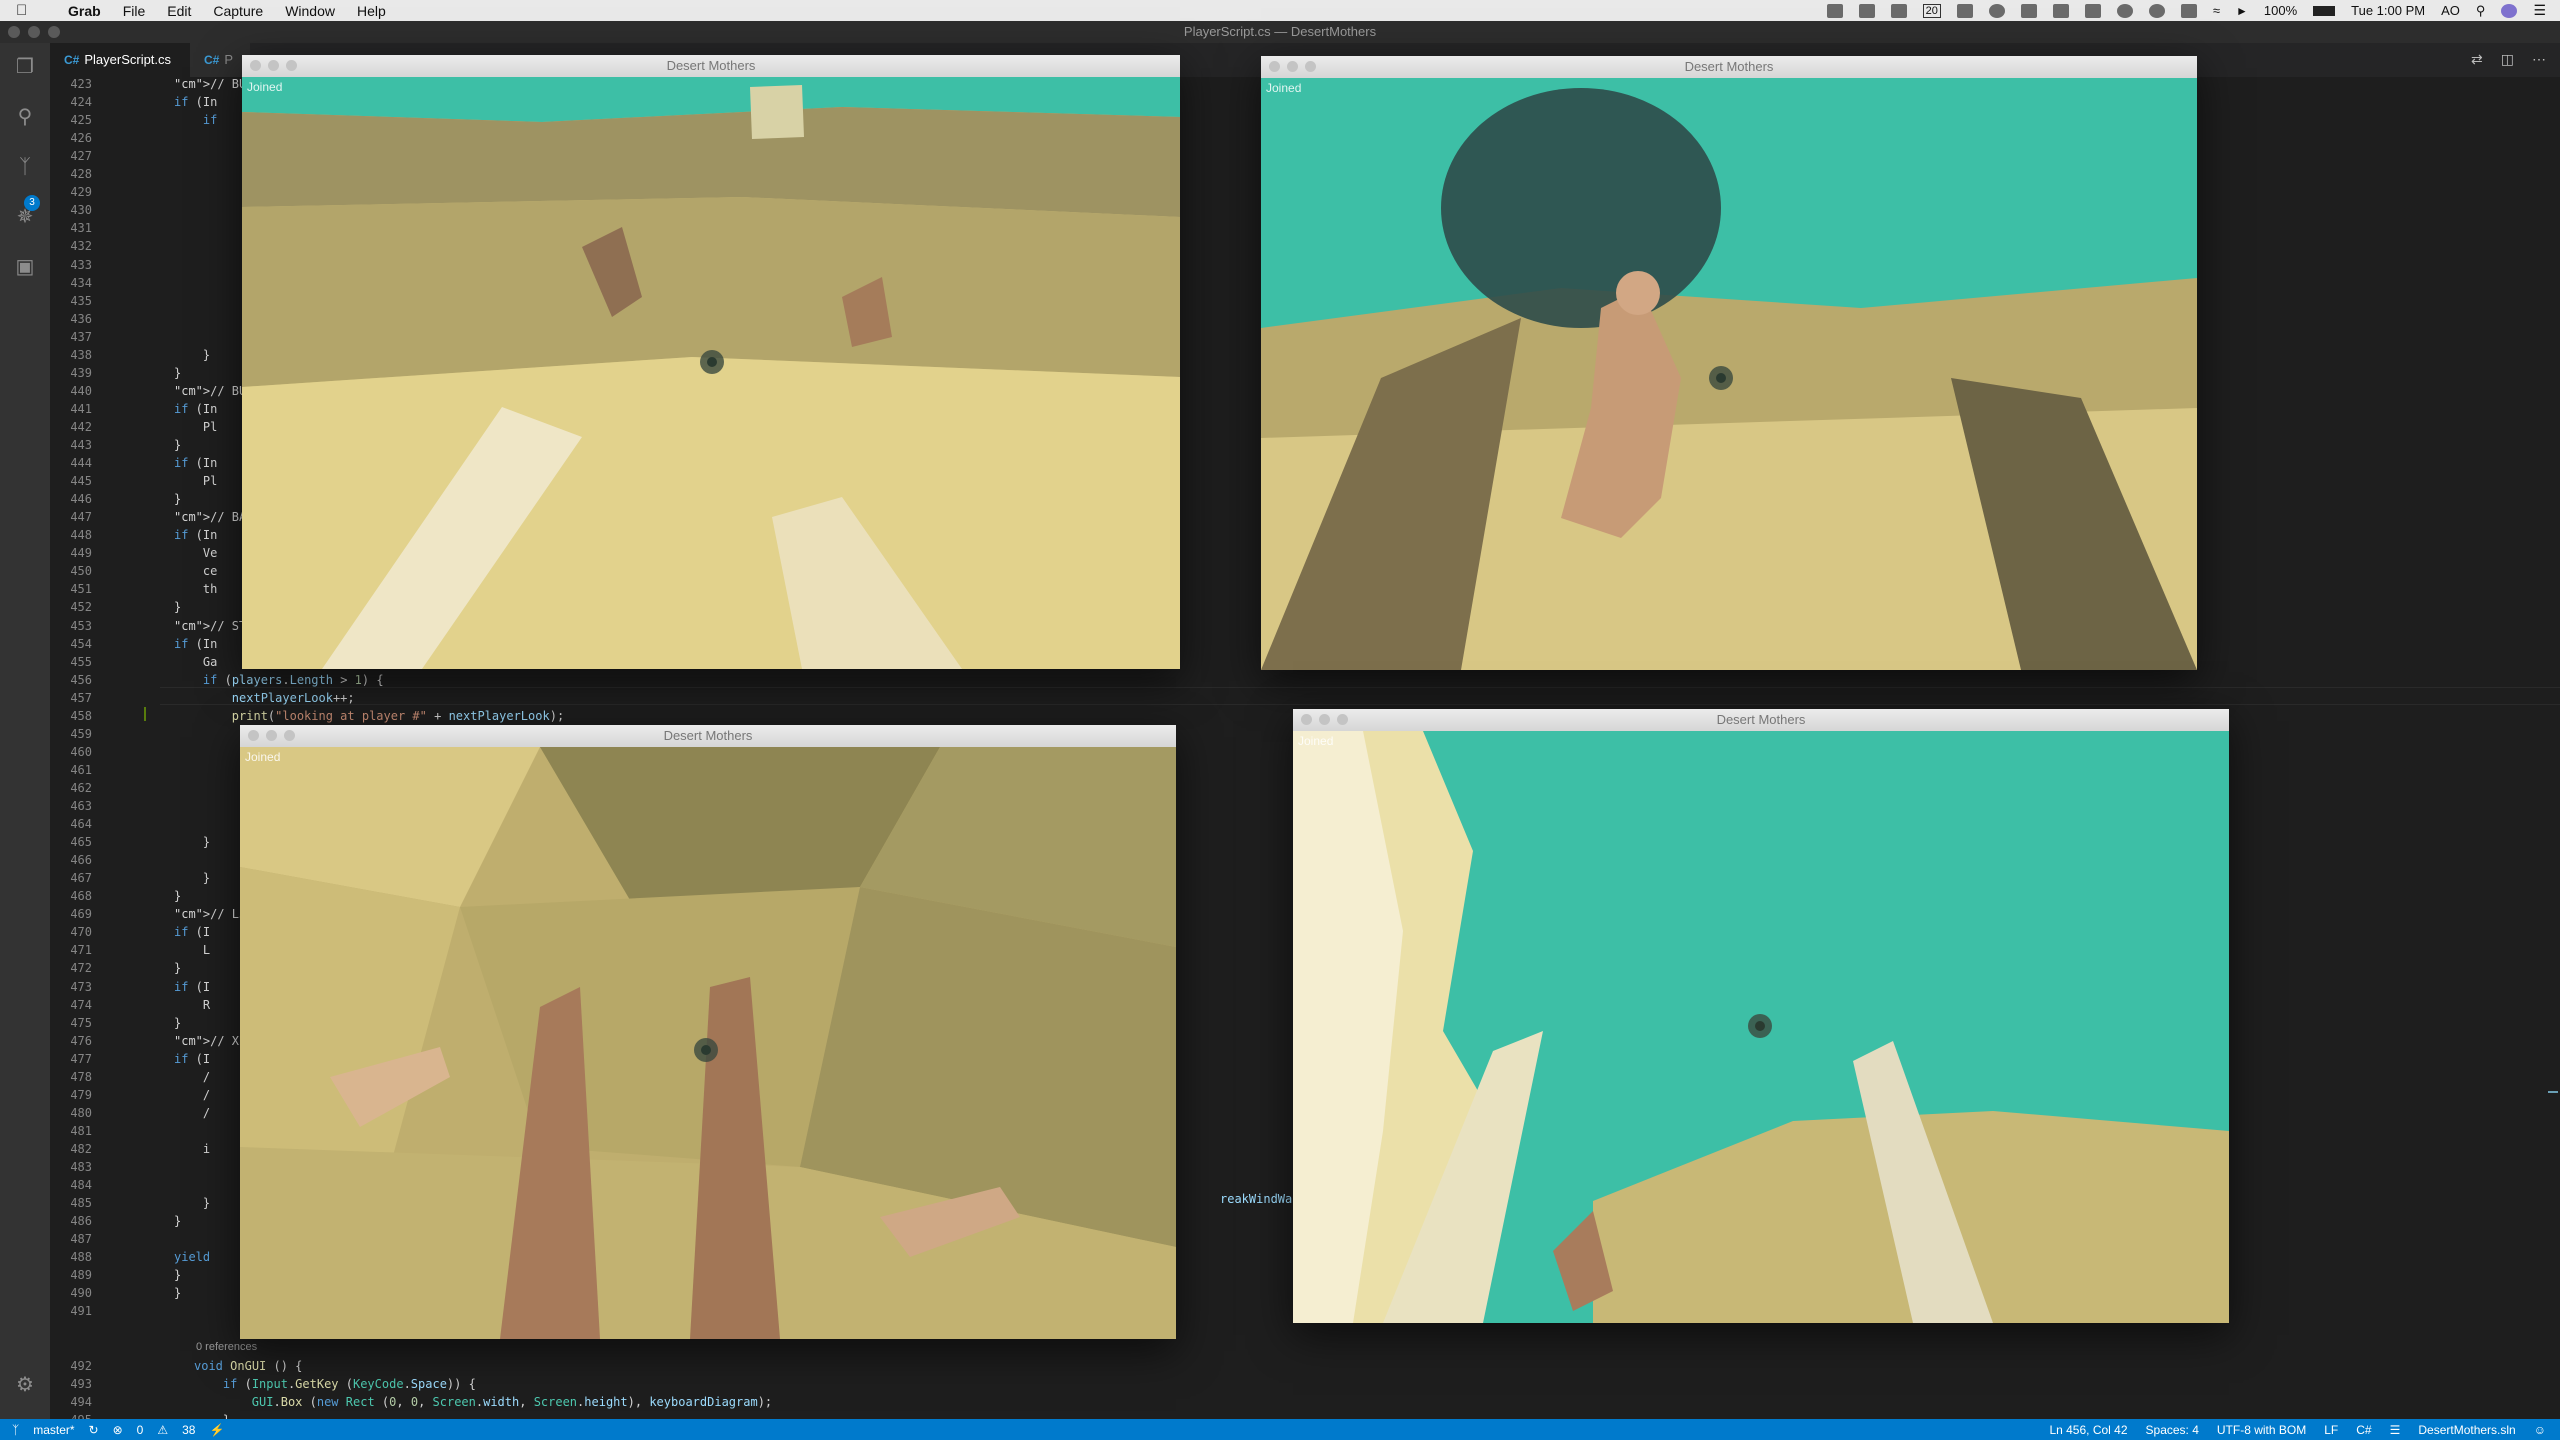  What do you see at coordinates (2388, 10) in the screenshot?
I see `menubar-clock: Tue 1:00 PM` at bounding box center [2388, 10].